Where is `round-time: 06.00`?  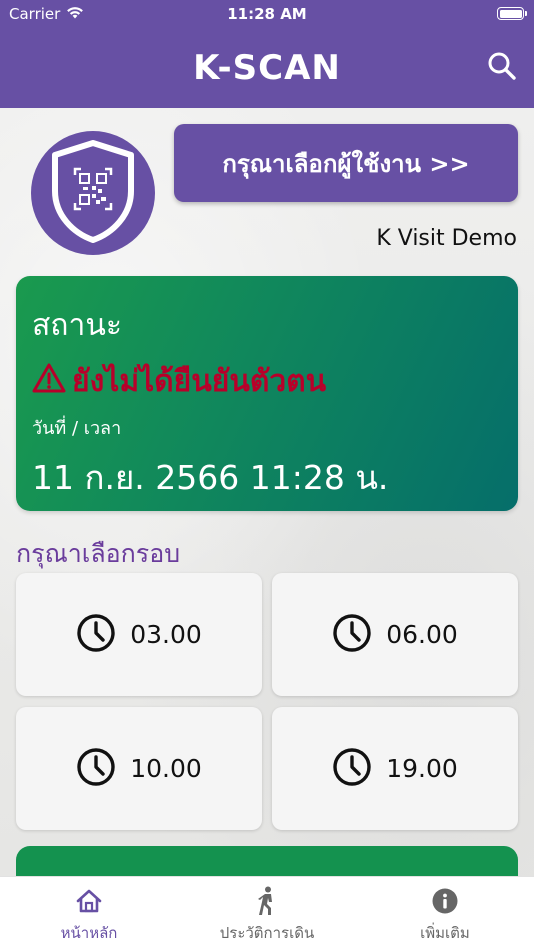
round-time: 06.00 is located at coordinates (422, 634).